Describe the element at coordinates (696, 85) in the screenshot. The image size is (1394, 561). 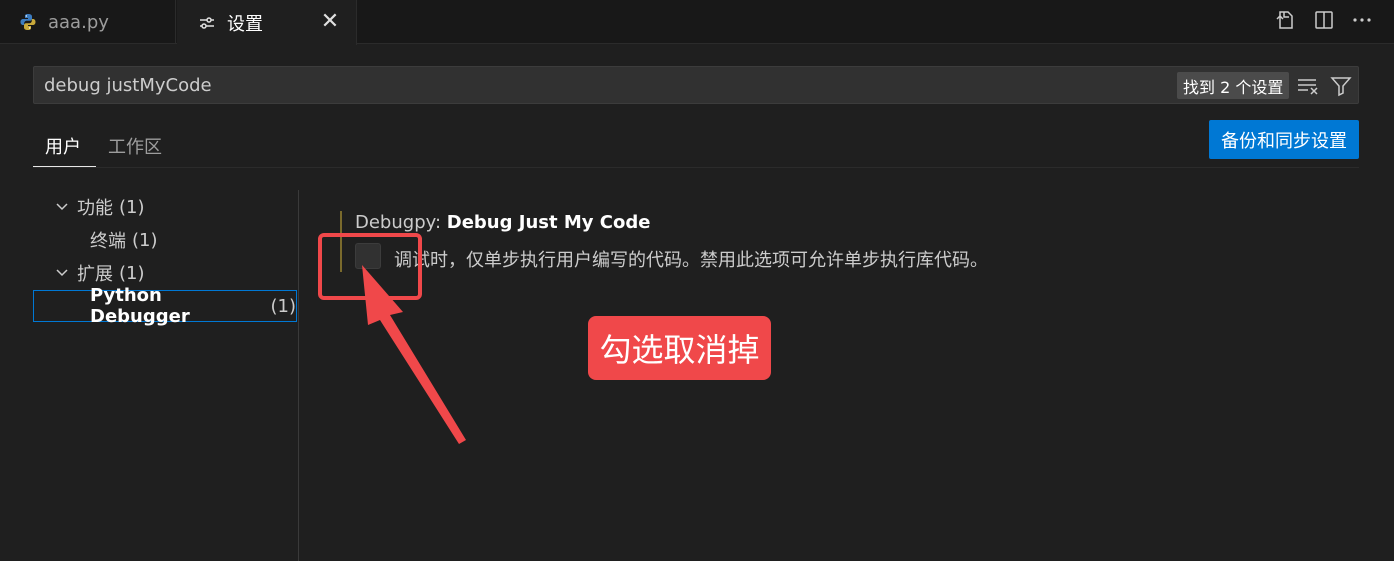
I see `settings-search-input: debug justMyCode 找到 2 个设置` at that location.